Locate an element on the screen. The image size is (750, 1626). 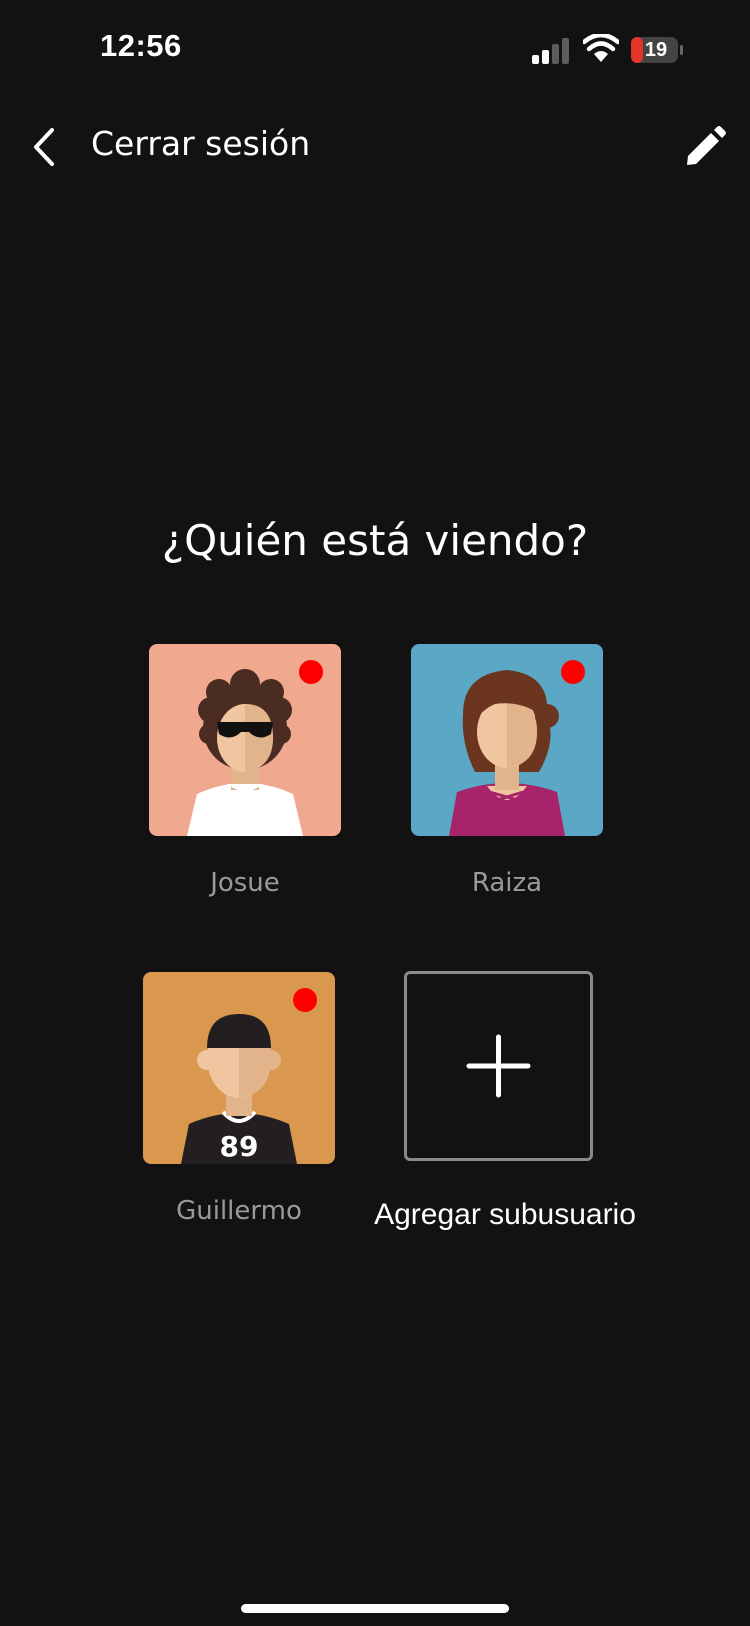
plus-icon is located at coordinates (498, 1066).